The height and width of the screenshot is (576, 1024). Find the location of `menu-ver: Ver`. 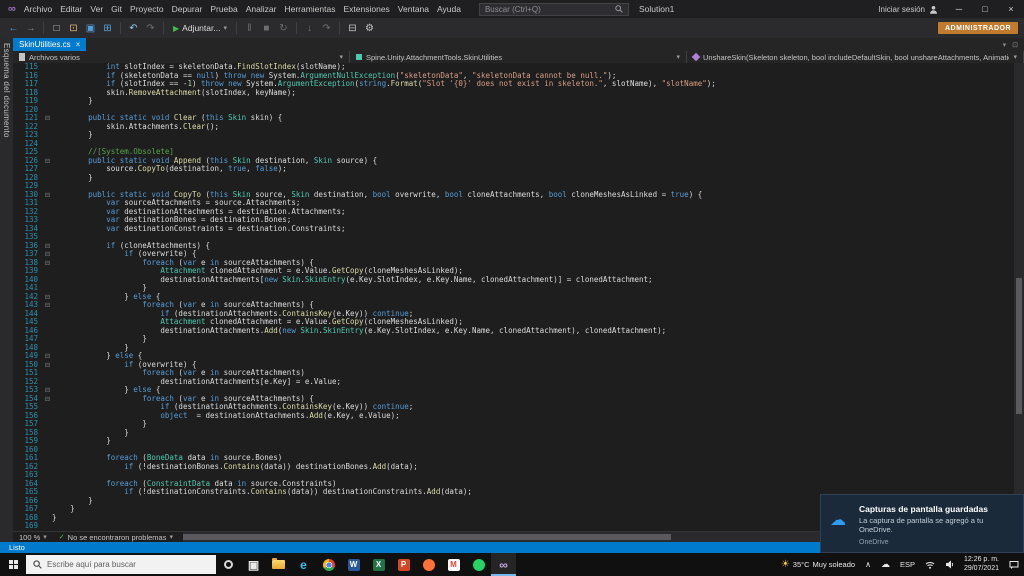

menu-ver: Ver is located at coordinates (96, 9).